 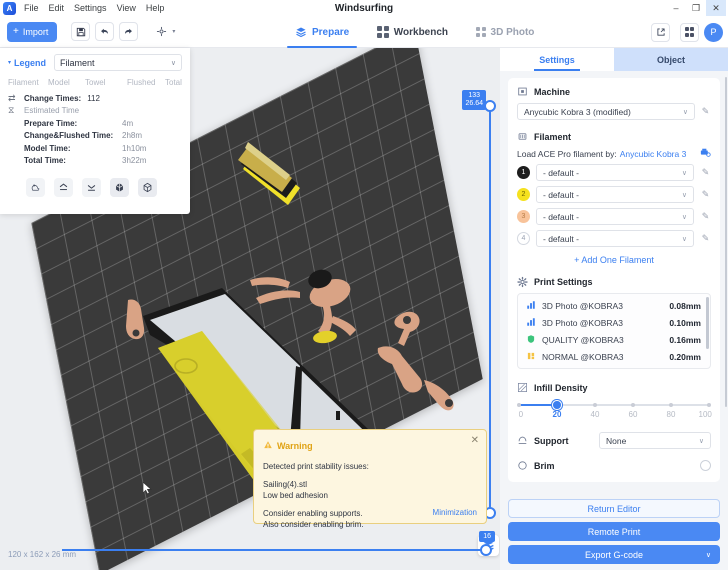 What do you see at coordinates (147, 187) in the screenshot?
I see `cube-outline-icon` at bounding box center [147, 187].